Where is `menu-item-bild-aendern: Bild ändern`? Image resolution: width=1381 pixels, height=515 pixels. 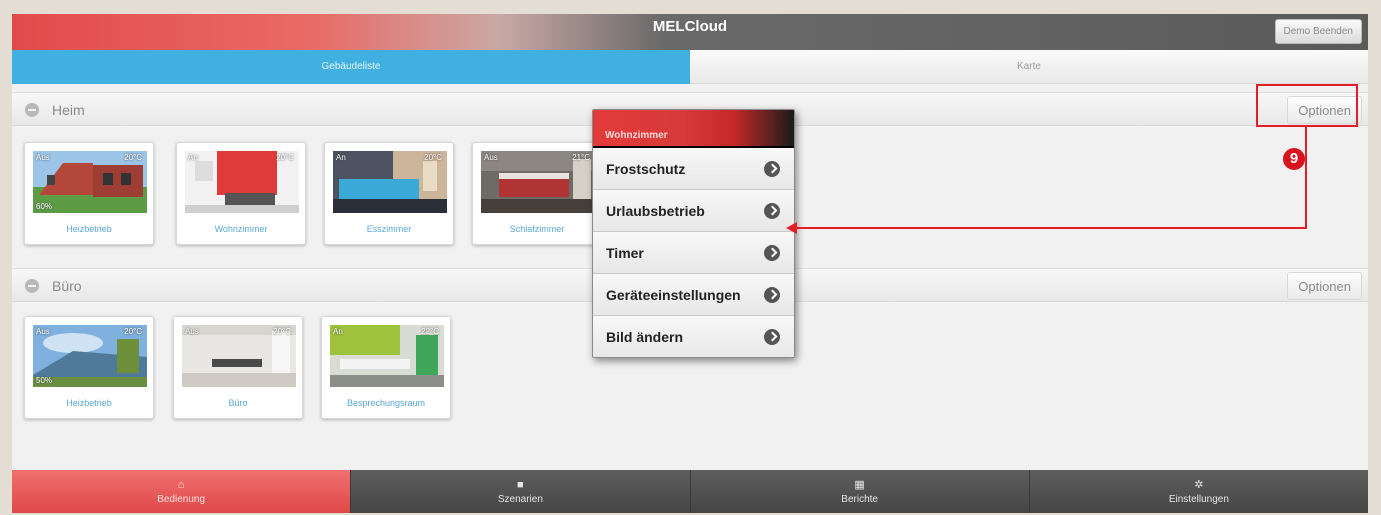
menu-item-bild-aendern: Bild ändern is located at coordinates (693, 336).